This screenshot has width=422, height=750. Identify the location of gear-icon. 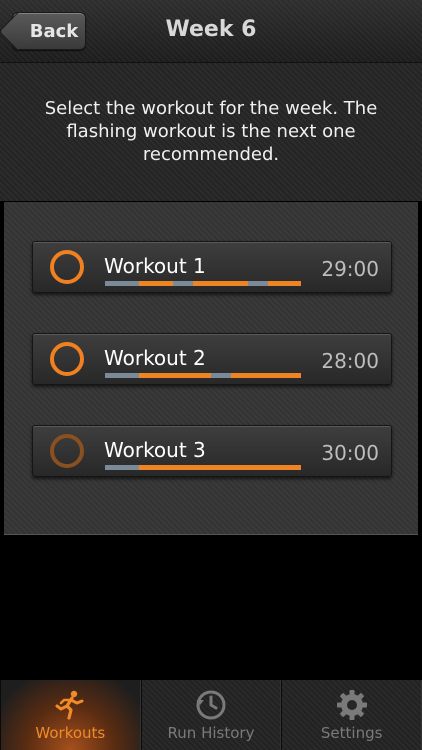
(351, 705).